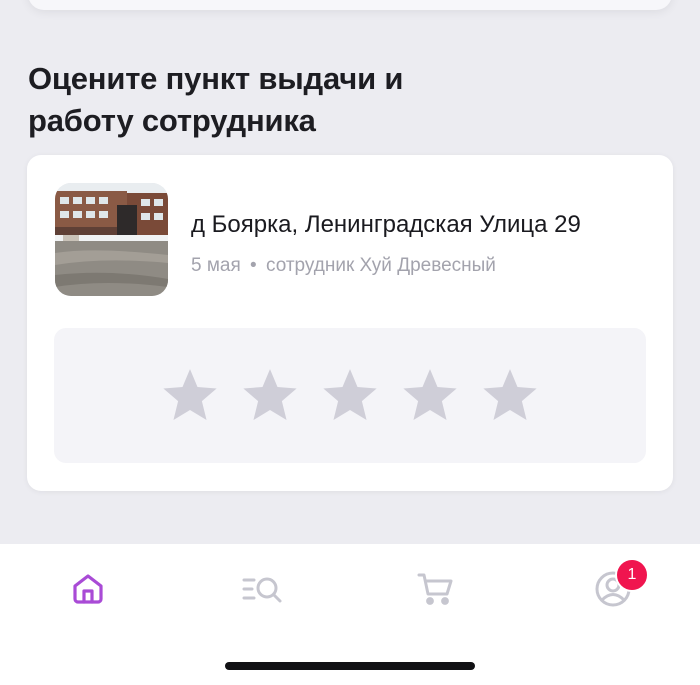 The image size is (700, 685). I want to click on section-title: Оцените пункт выдачи и работу сотрудника, so click(328, 100).